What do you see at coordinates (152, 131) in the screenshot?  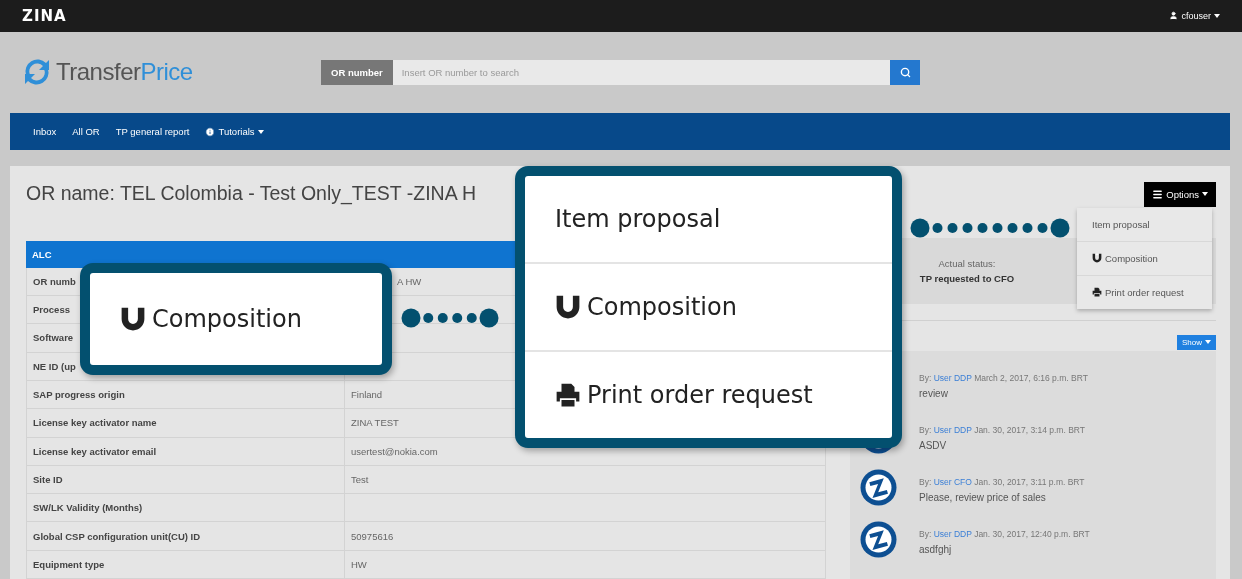 I see `nav-link: TP general report` at bounding box center [152, 131].